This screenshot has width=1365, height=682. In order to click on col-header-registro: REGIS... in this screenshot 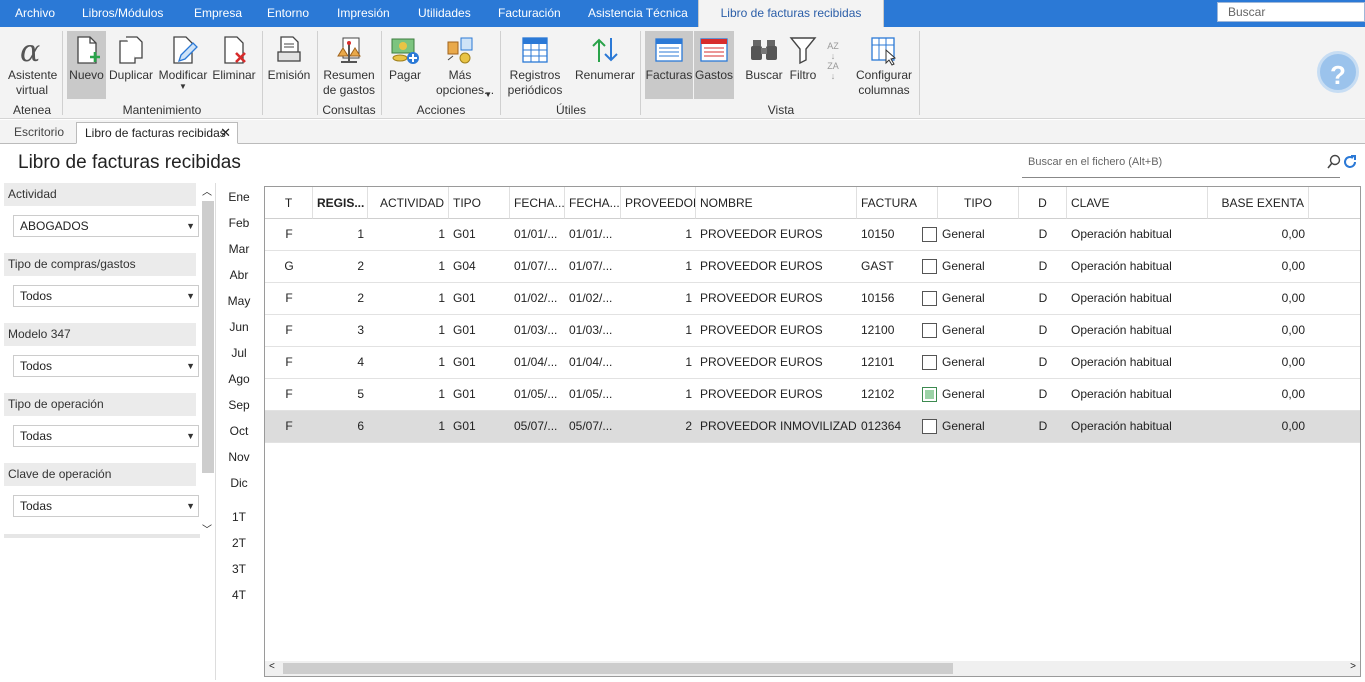, I will do `click(340, 203)`.